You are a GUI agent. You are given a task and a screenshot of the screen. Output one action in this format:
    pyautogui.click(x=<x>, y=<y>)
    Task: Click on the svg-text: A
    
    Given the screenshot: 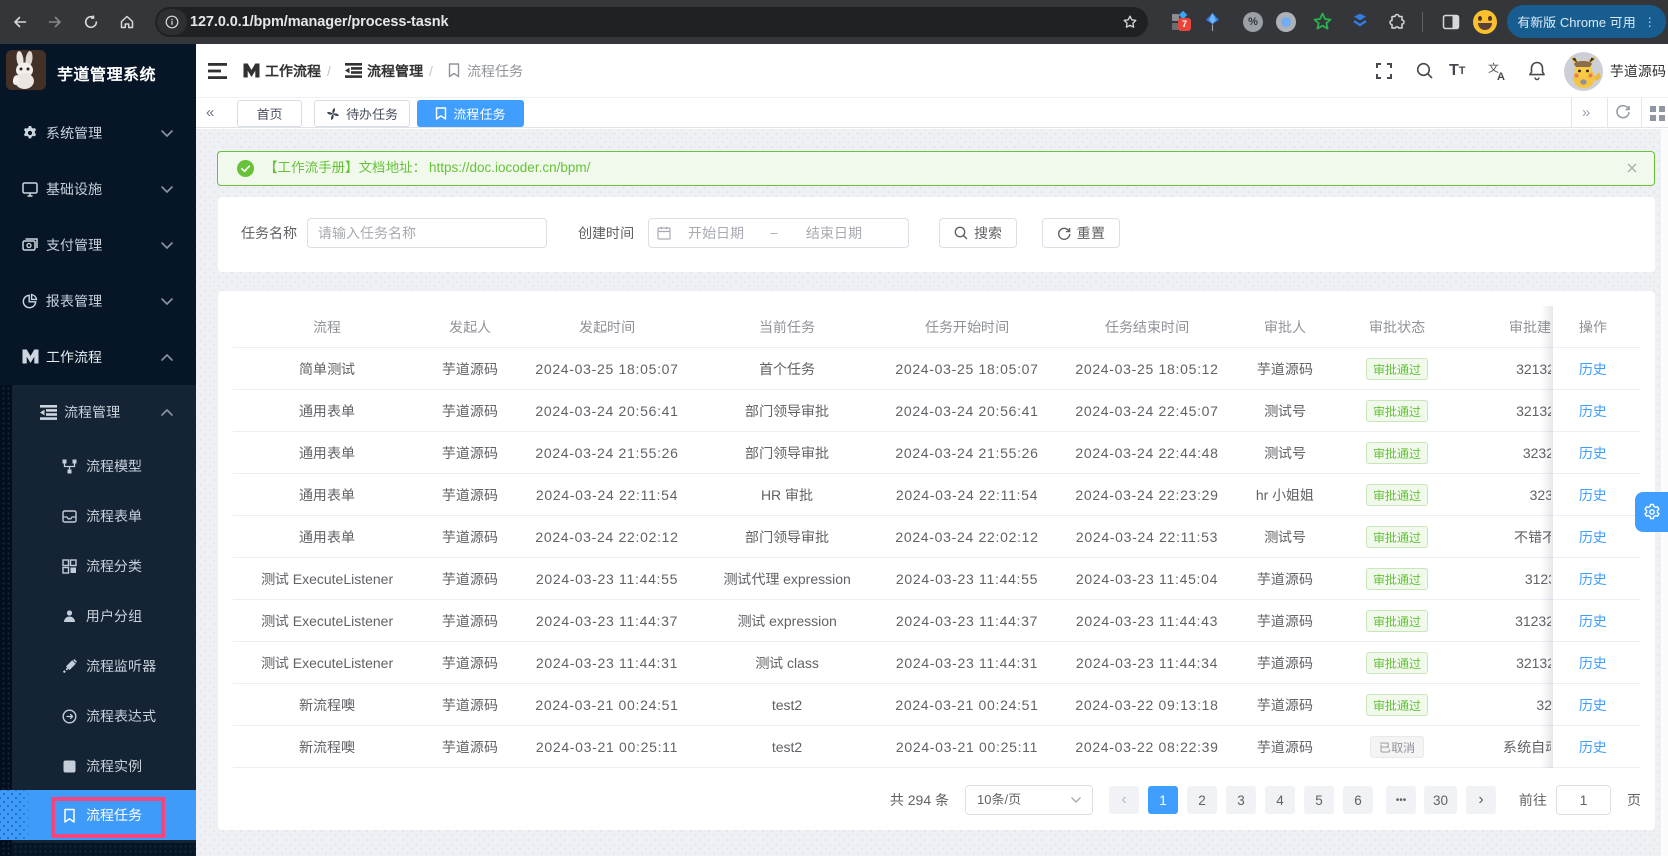 What is the action you would take?
    pyautogui.click(x=1501, y=76)
    